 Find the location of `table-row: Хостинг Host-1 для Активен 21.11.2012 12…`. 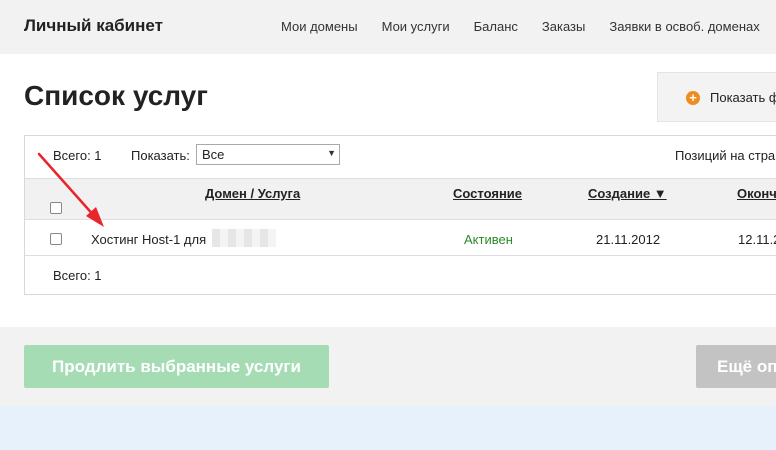

table-row: Хостинг Host-1 для Активен 21.11.2012 12… is located at coordinates (400, 238).